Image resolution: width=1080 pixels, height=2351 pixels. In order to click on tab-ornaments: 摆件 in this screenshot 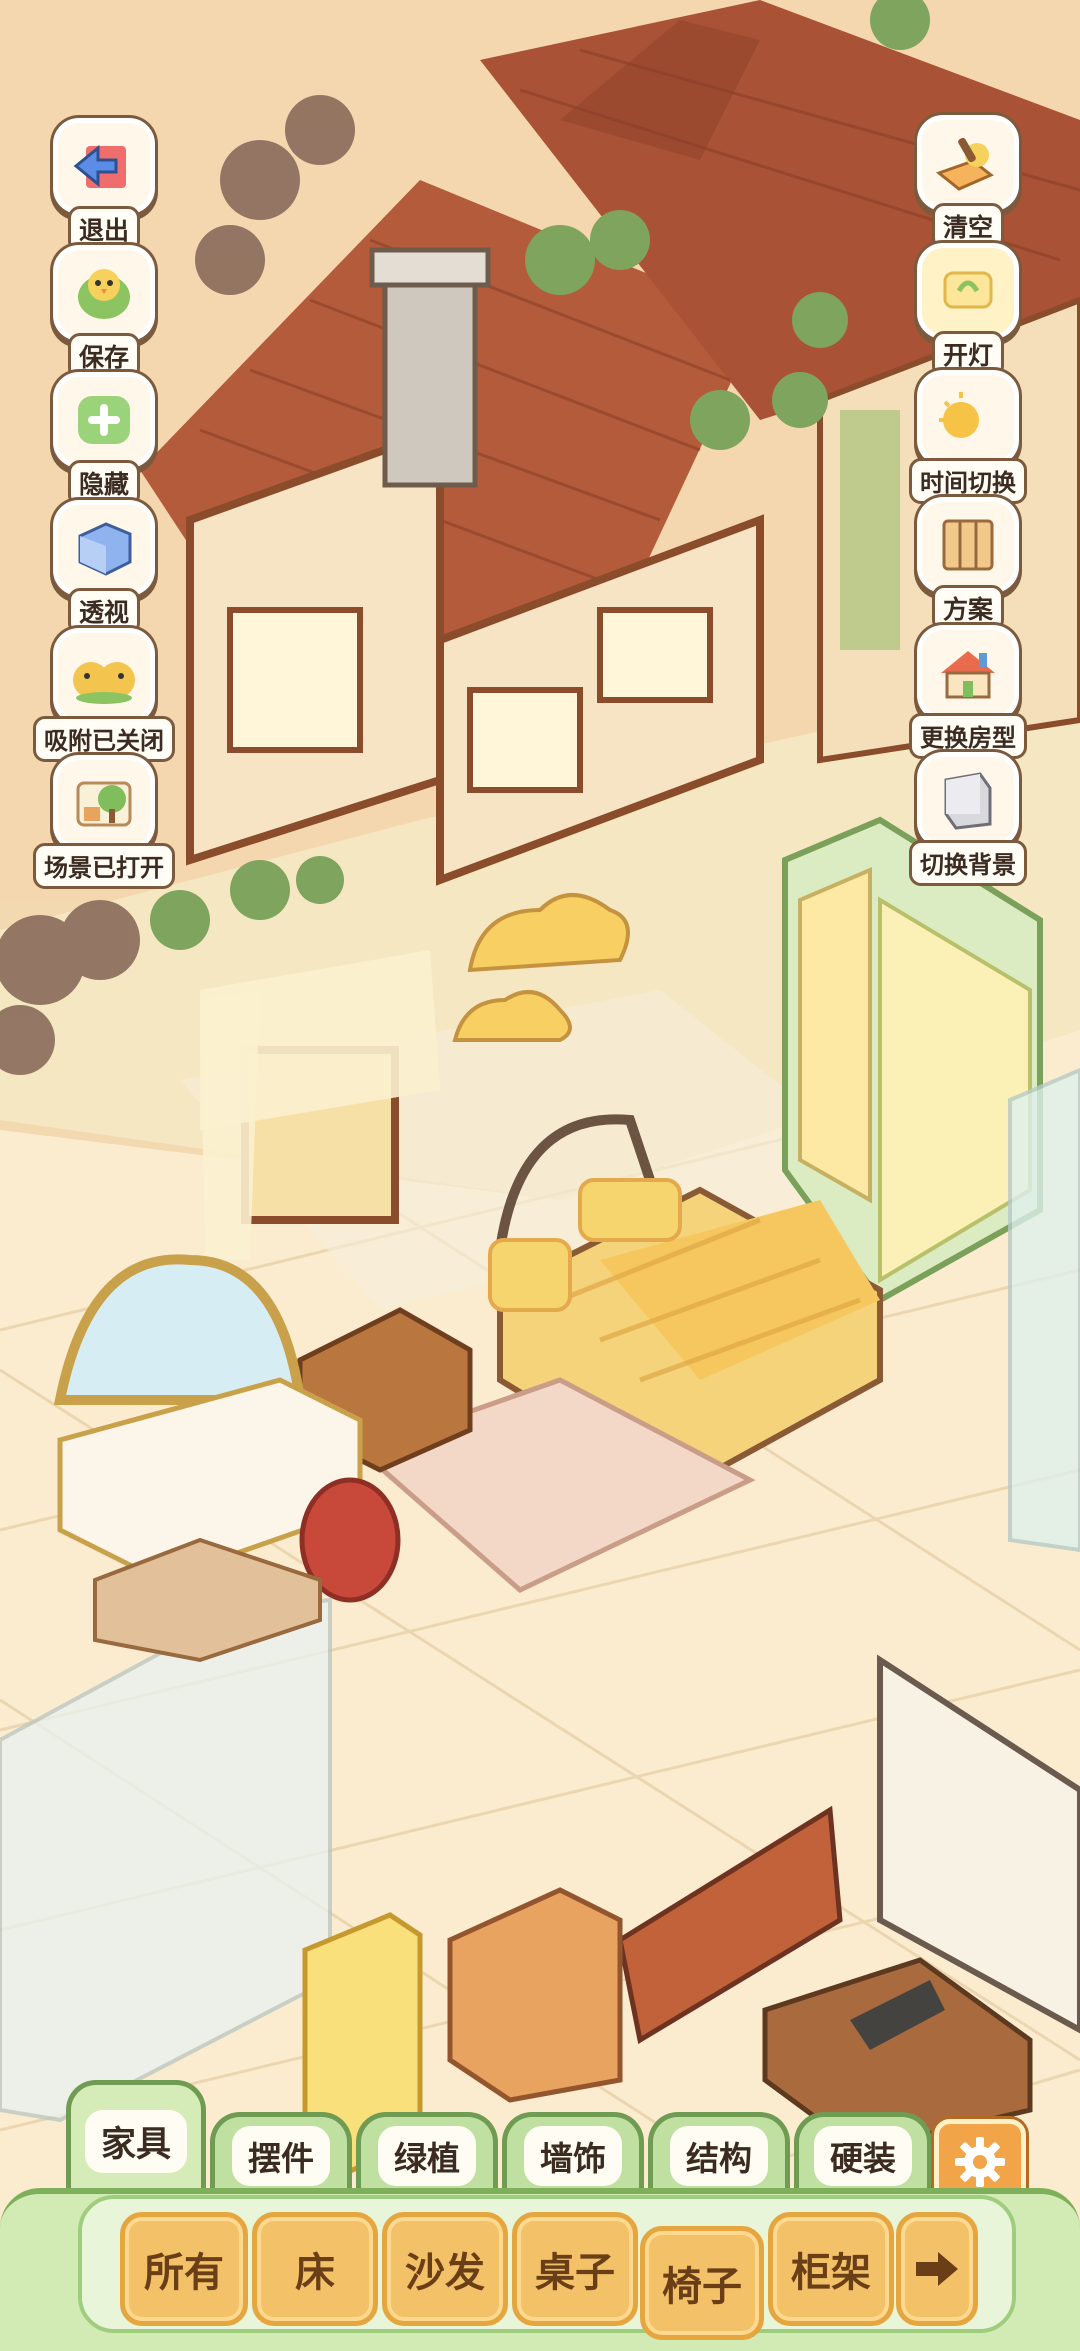, I will do `click(281, 2153)`.